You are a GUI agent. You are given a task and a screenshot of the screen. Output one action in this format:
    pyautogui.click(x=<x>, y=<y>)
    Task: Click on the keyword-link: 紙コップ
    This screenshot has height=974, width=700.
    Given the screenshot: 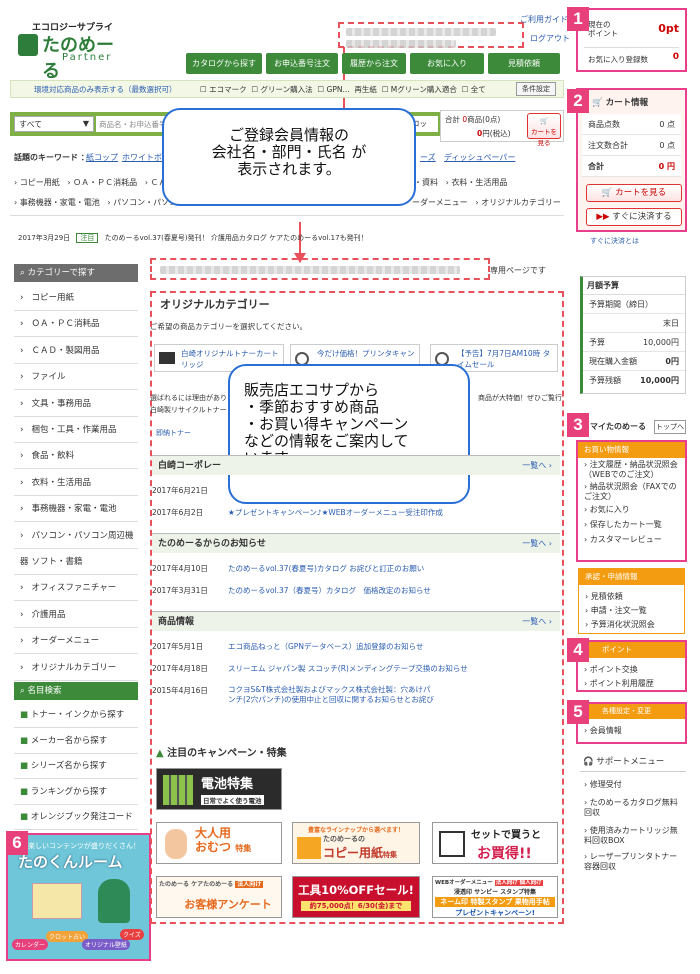 What is the action you would take?
    pyautogui.click(x=102, y=157)
    